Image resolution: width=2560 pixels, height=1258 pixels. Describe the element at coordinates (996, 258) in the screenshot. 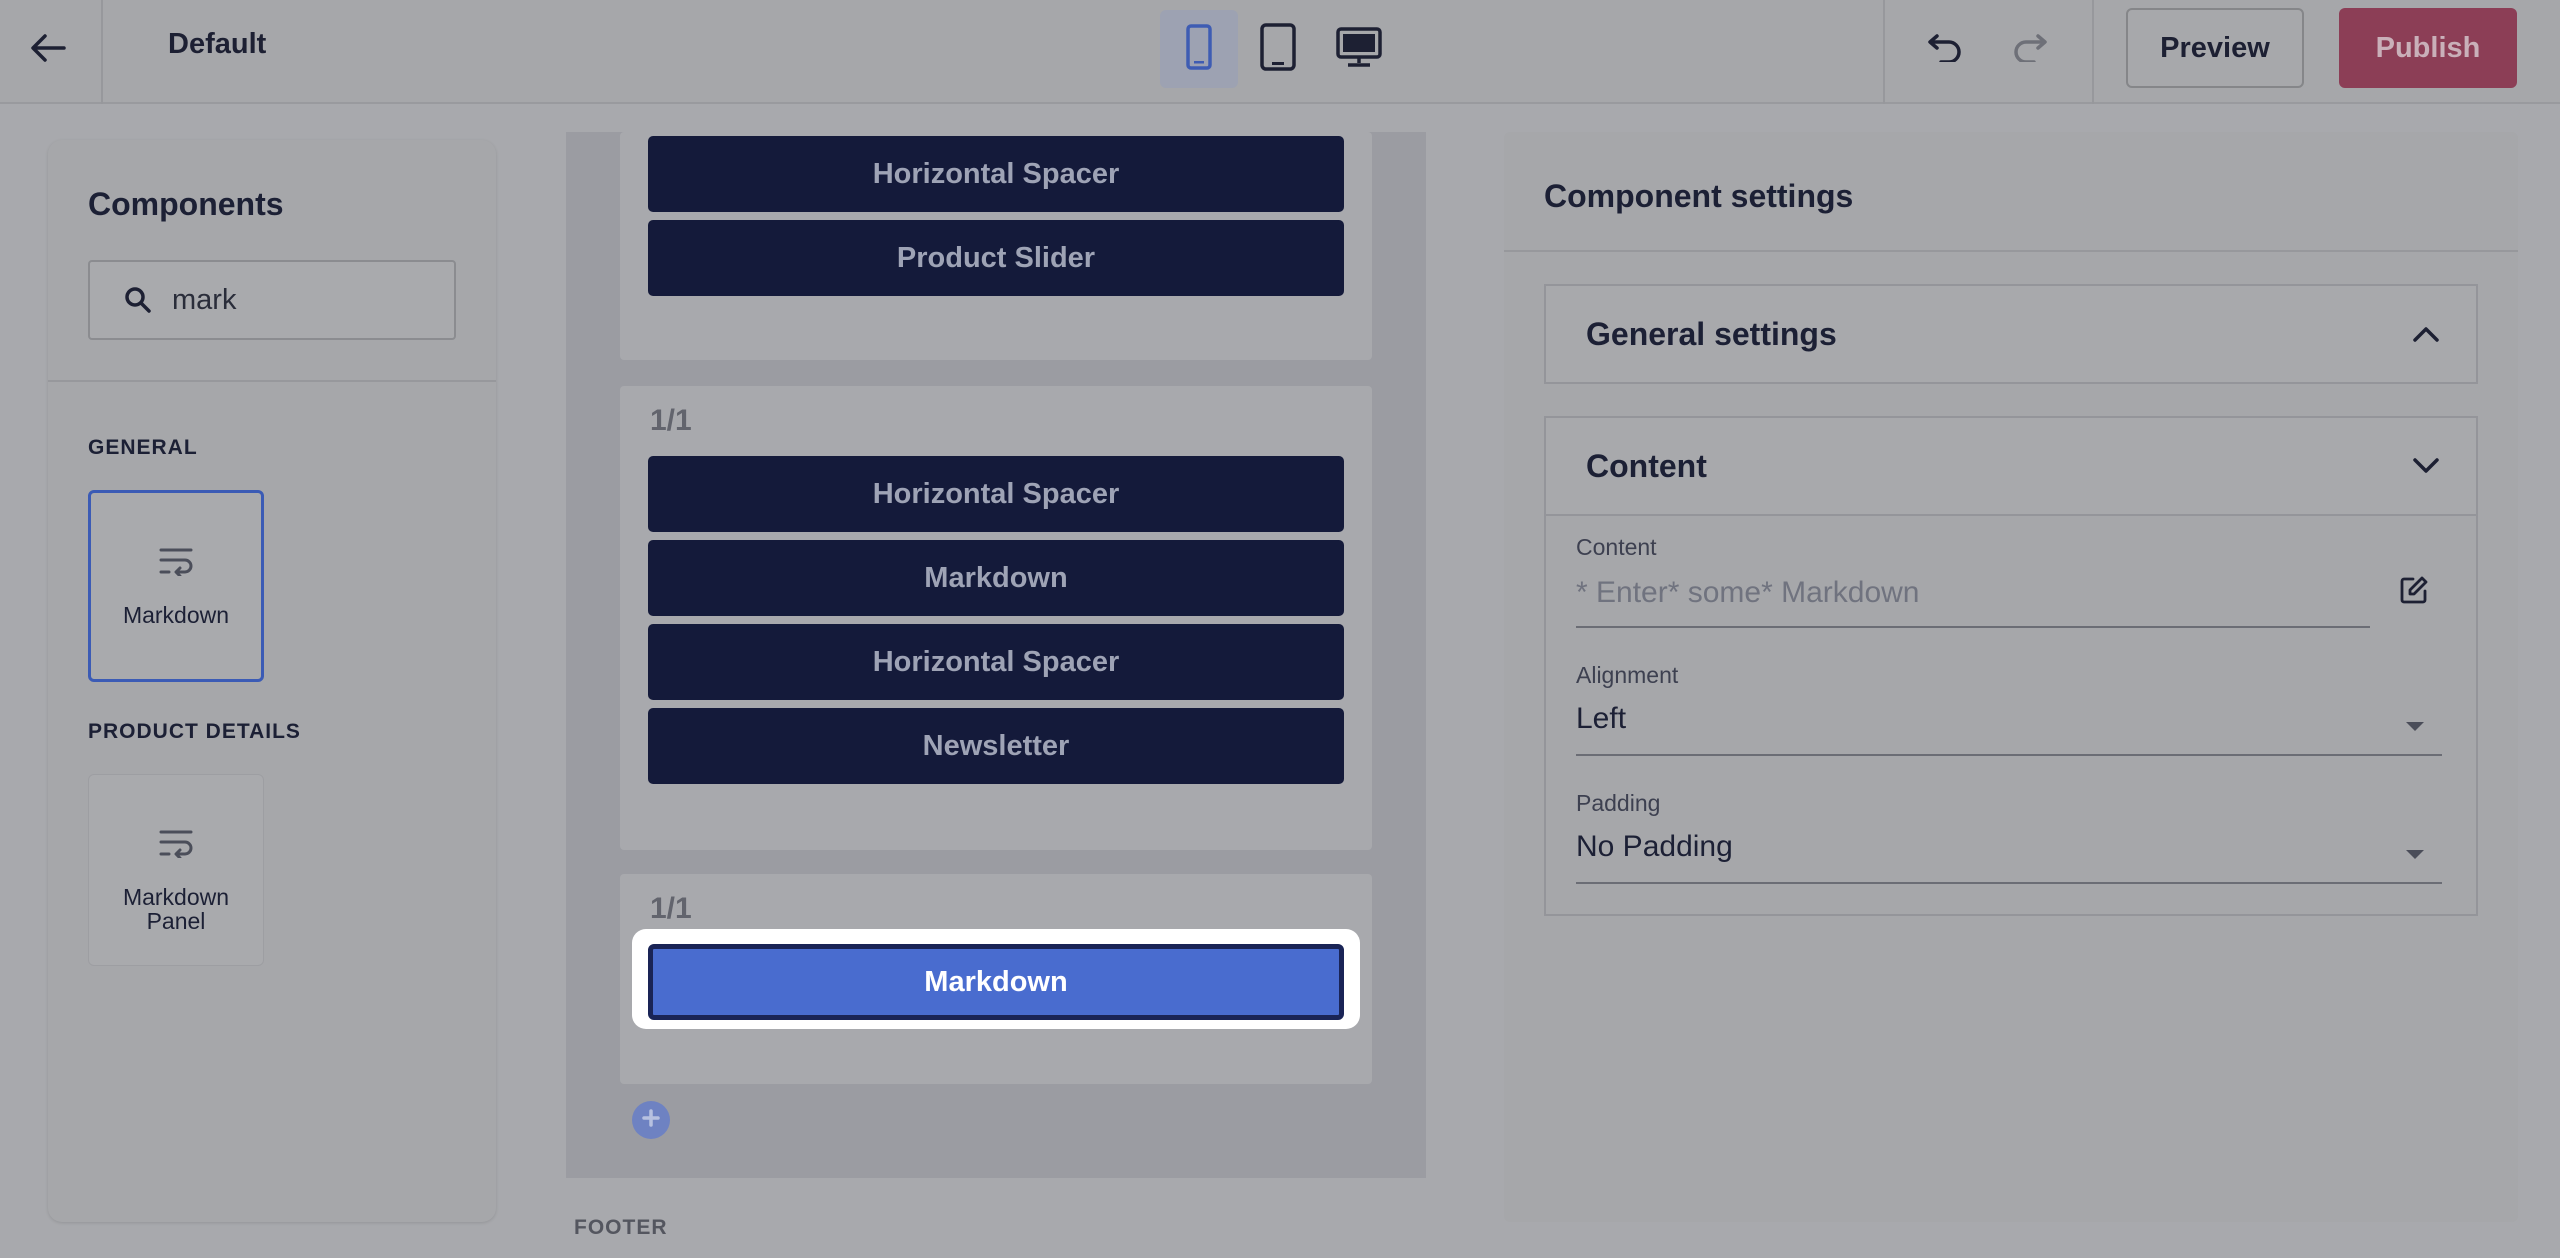

I see `block-product-slider: Product Slider` at that location.